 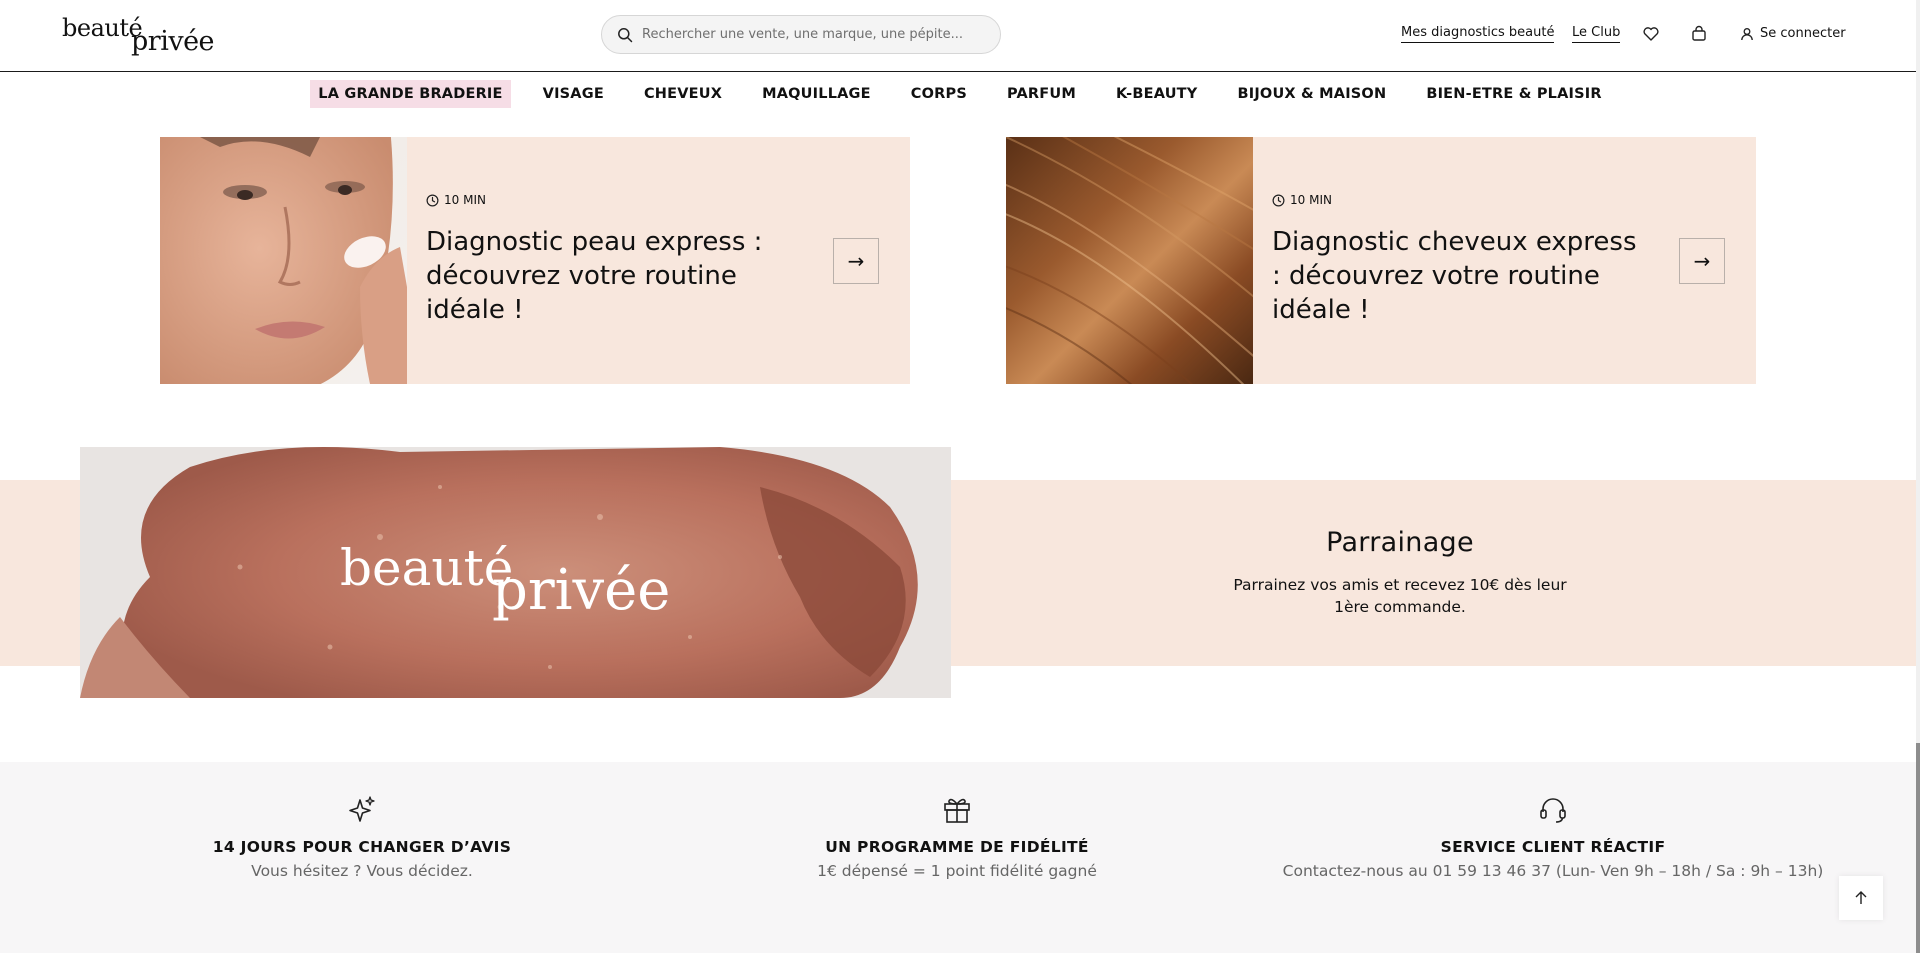 I want to click on nav-item-cheveux: CHEVEUX, so click(x=683, y=94).